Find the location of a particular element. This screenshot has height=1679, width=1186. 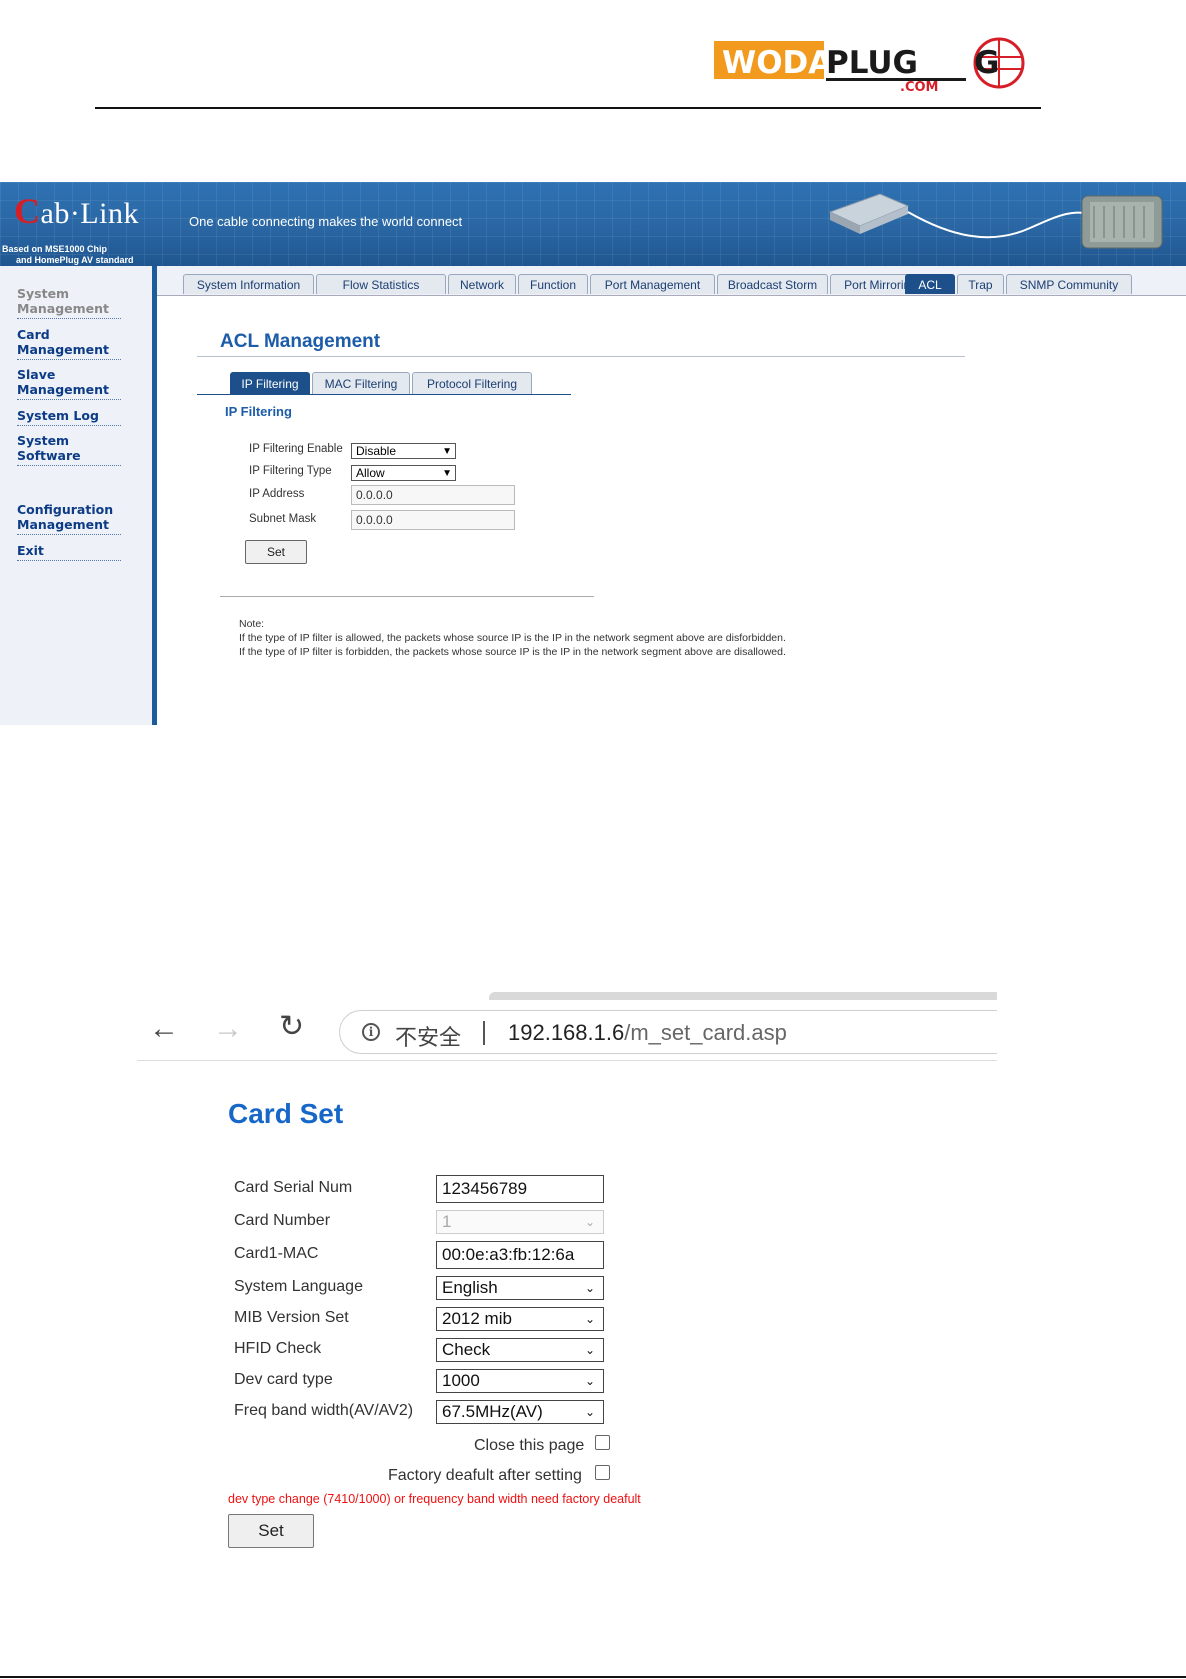

tab-trap: Trap is located at coordinates (980, 284).